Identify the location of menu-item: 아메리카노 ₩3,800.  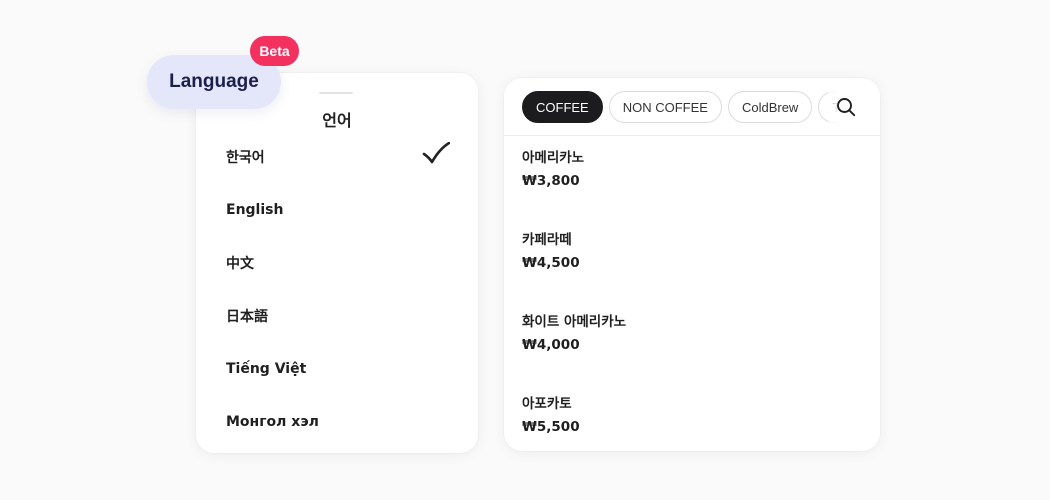
(692, 190).